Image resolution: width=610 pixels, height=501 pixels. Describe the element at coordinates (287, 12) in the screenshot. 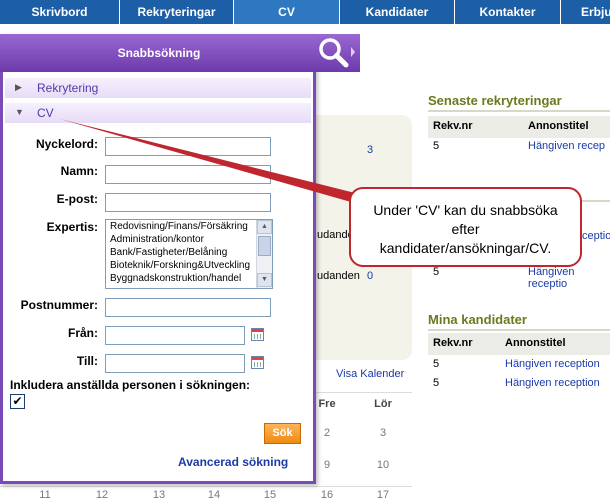

I see `tab-cv: CV` at that location.